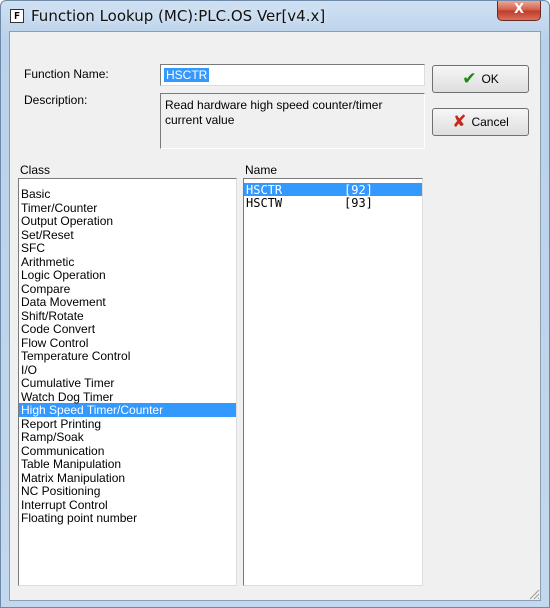  What do you see at coordinates (127, 437) in the screenshot?
I see `class-item: Ramp/Soak` at bounding box center [127, 437].